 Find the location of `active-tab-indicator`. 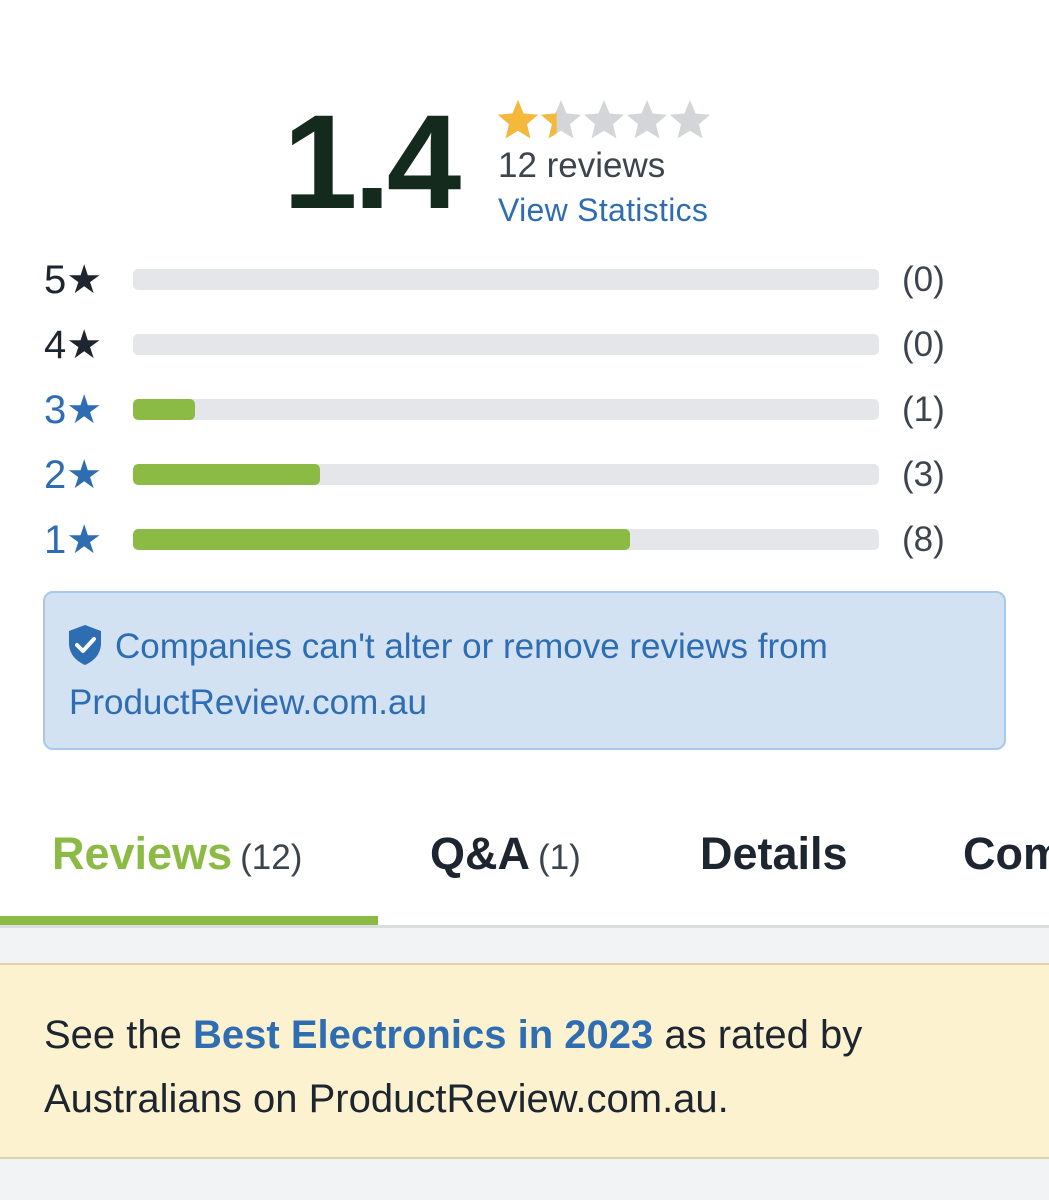

active-tab-indicator is located at coordinates (189, 920).